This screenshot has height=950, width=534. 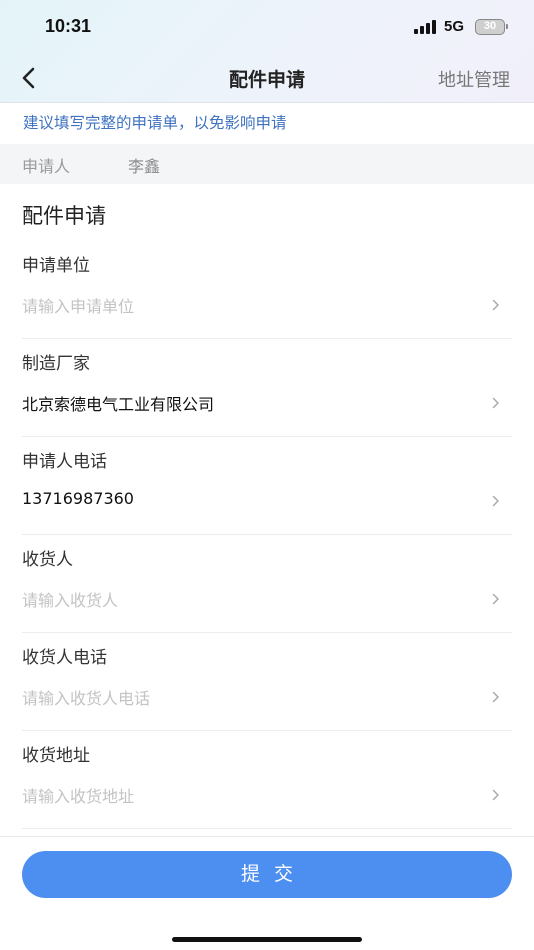 I want to click on header-area: 10:31 5G 30 配件申请 地址管理, so click(x=267, y=51).